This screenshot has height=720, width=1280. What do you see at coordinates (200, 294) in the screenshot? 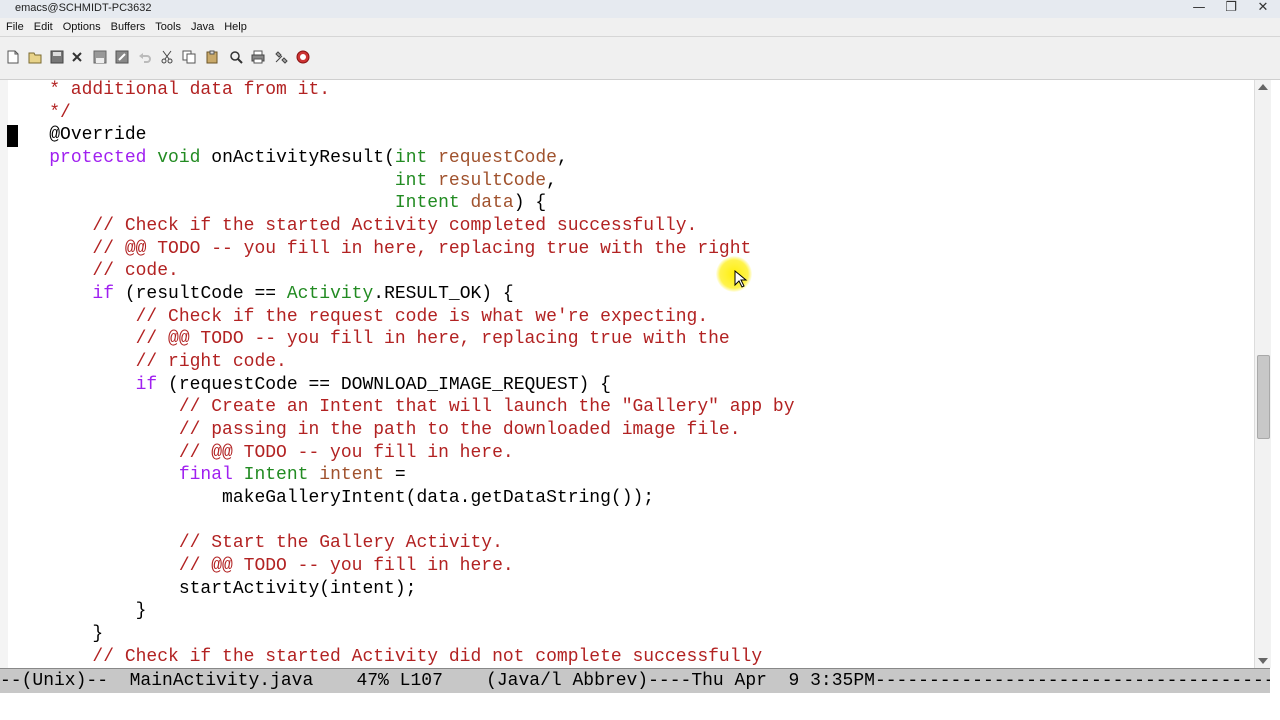
I see `code-token: (resultCode ==` at bounding box center [200, 294].